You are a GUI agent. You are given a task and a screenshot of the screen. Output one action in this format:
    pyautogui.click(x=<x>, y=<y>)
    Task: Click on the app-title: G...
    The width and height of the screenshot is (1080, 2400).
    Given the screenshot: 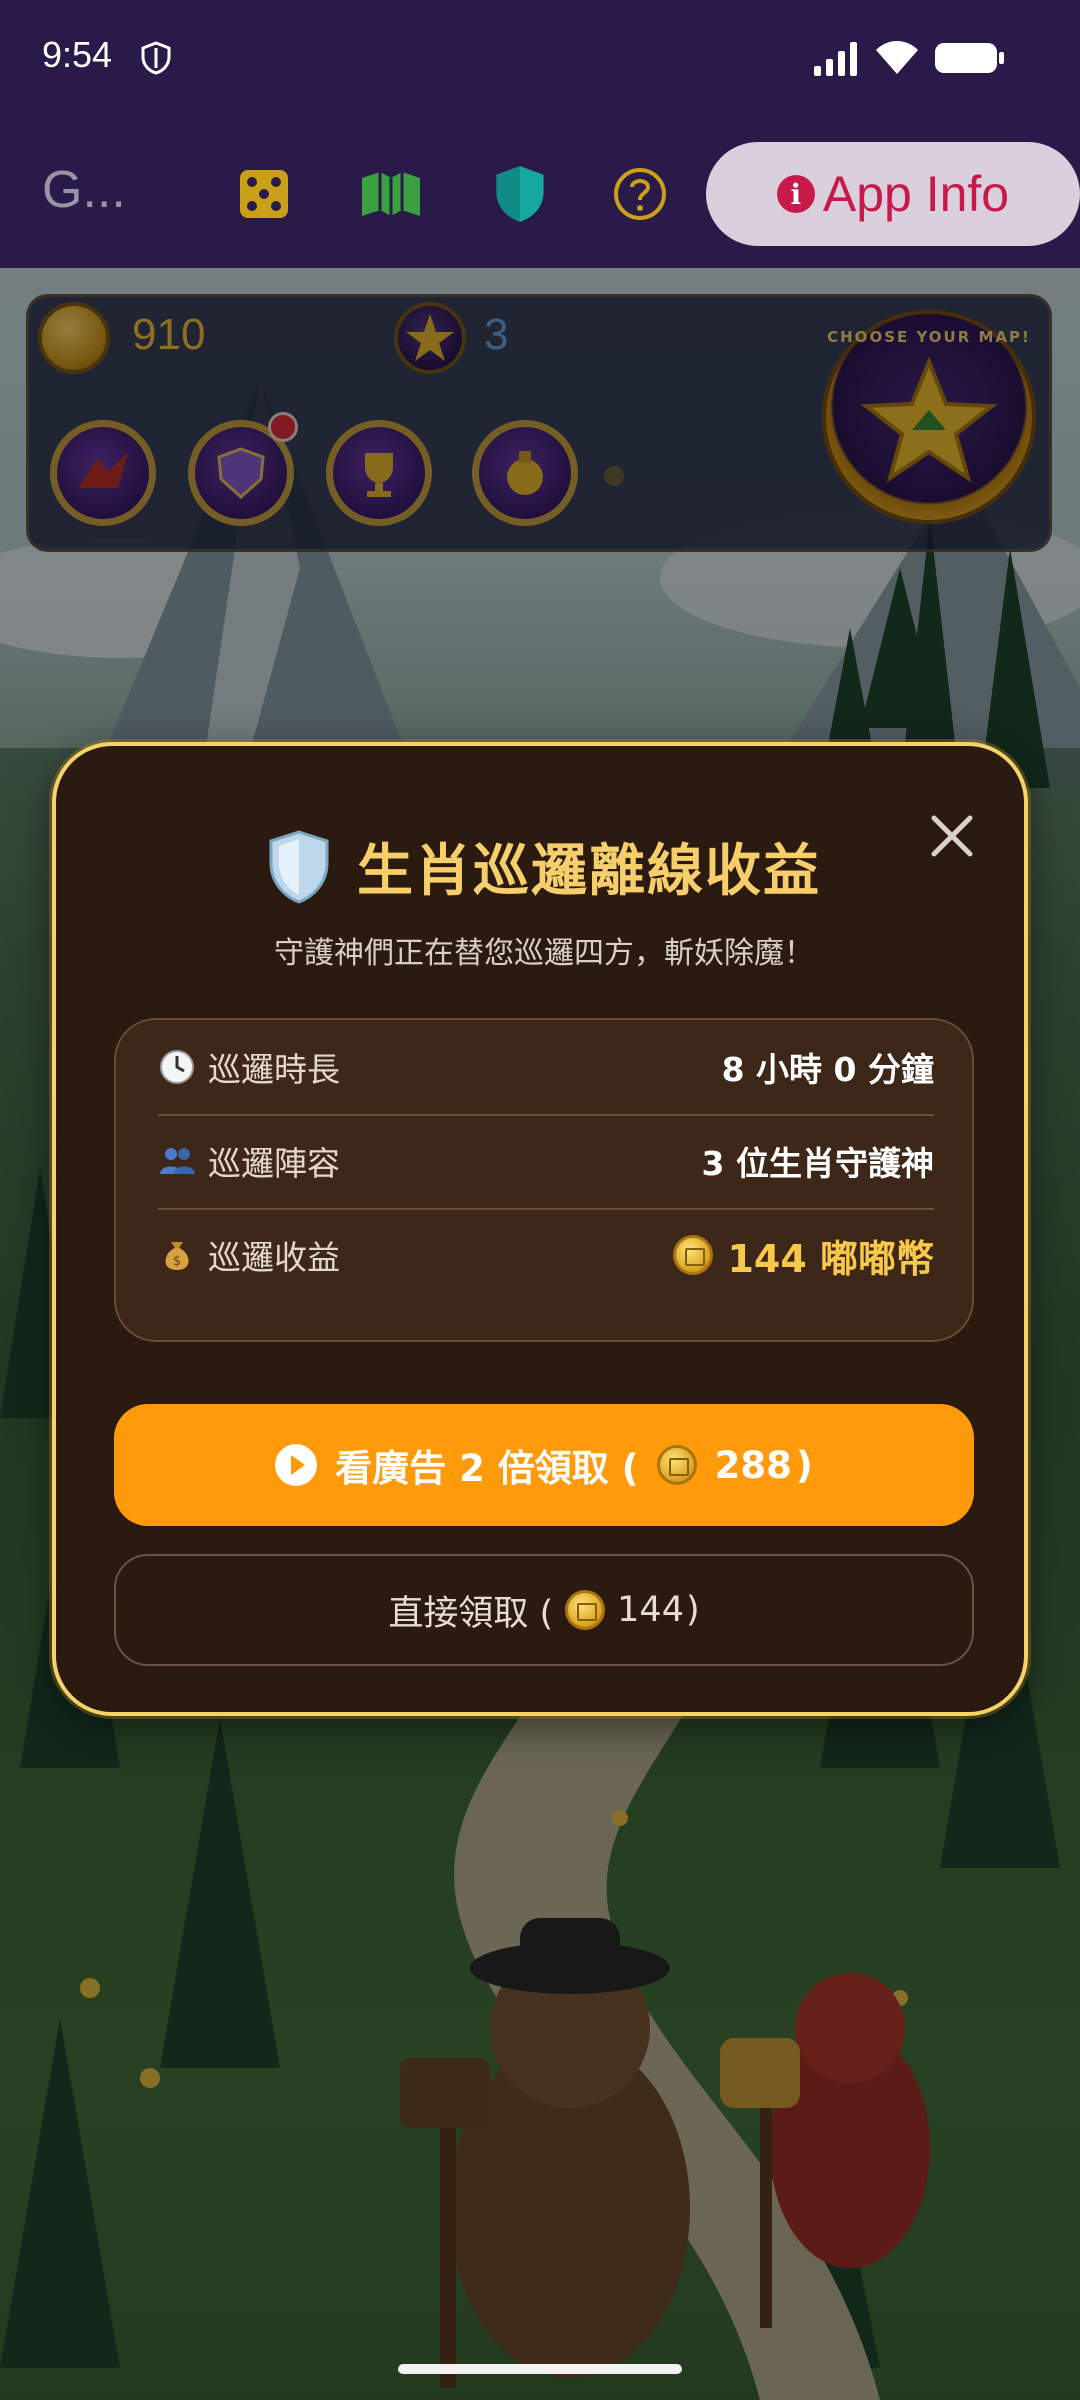 What is the action you would take?
    pyautogui.click(x=84, y=190)
    